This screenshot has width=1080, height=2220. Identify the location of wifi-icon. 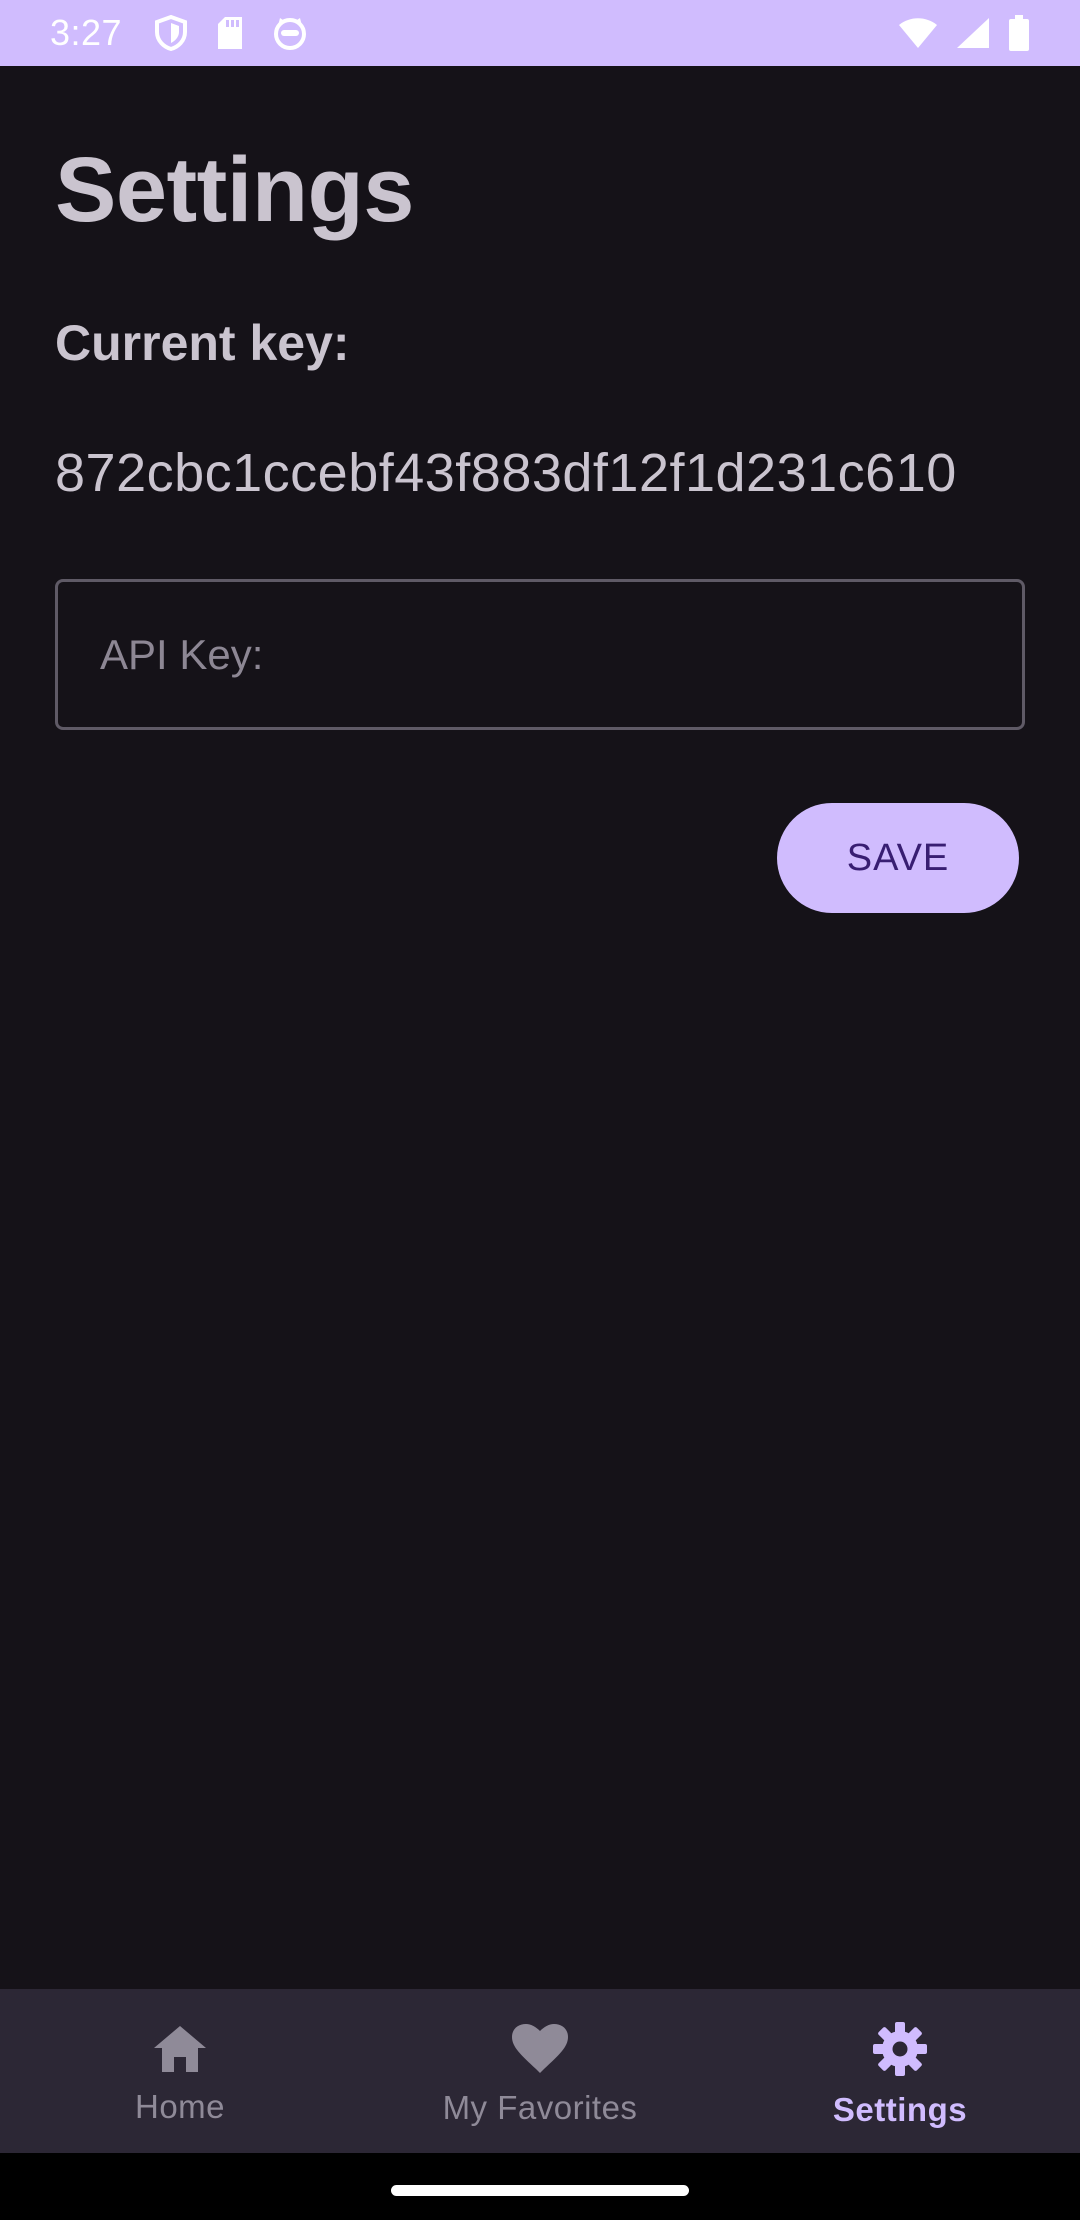
(918, 33).